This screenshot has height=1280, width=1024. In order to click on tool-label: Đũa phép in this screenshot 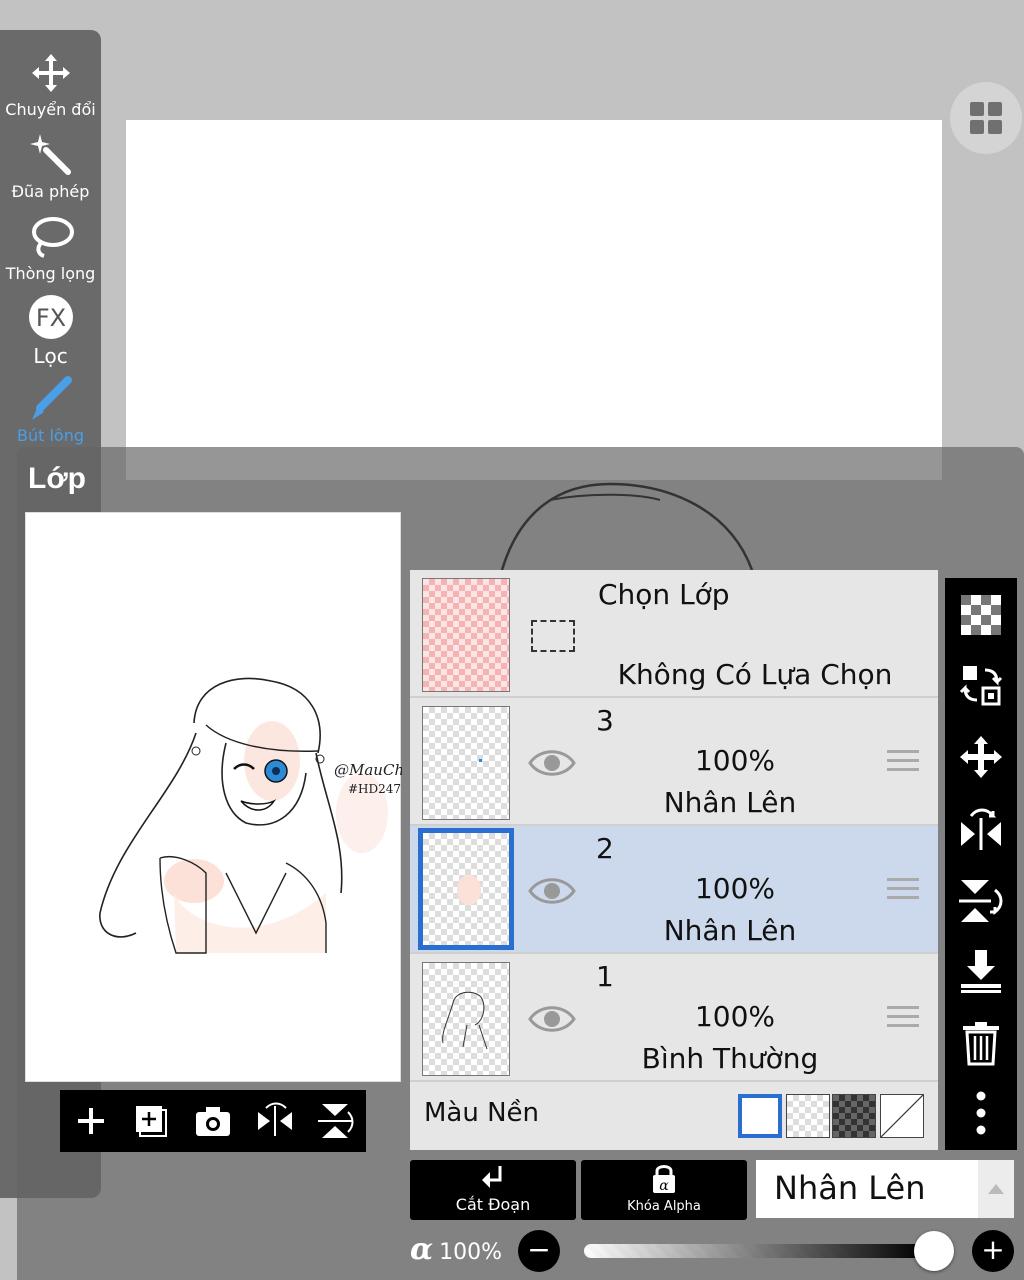, I will do `click(50, 191)`.